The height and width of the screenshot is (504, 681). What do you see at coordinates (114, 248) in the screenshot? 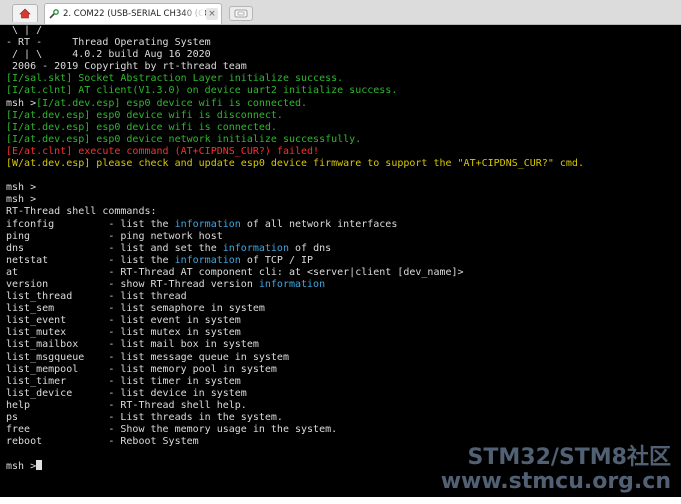
I see `terminal-text: dns - list and set the` at bounding box center [114, 248].